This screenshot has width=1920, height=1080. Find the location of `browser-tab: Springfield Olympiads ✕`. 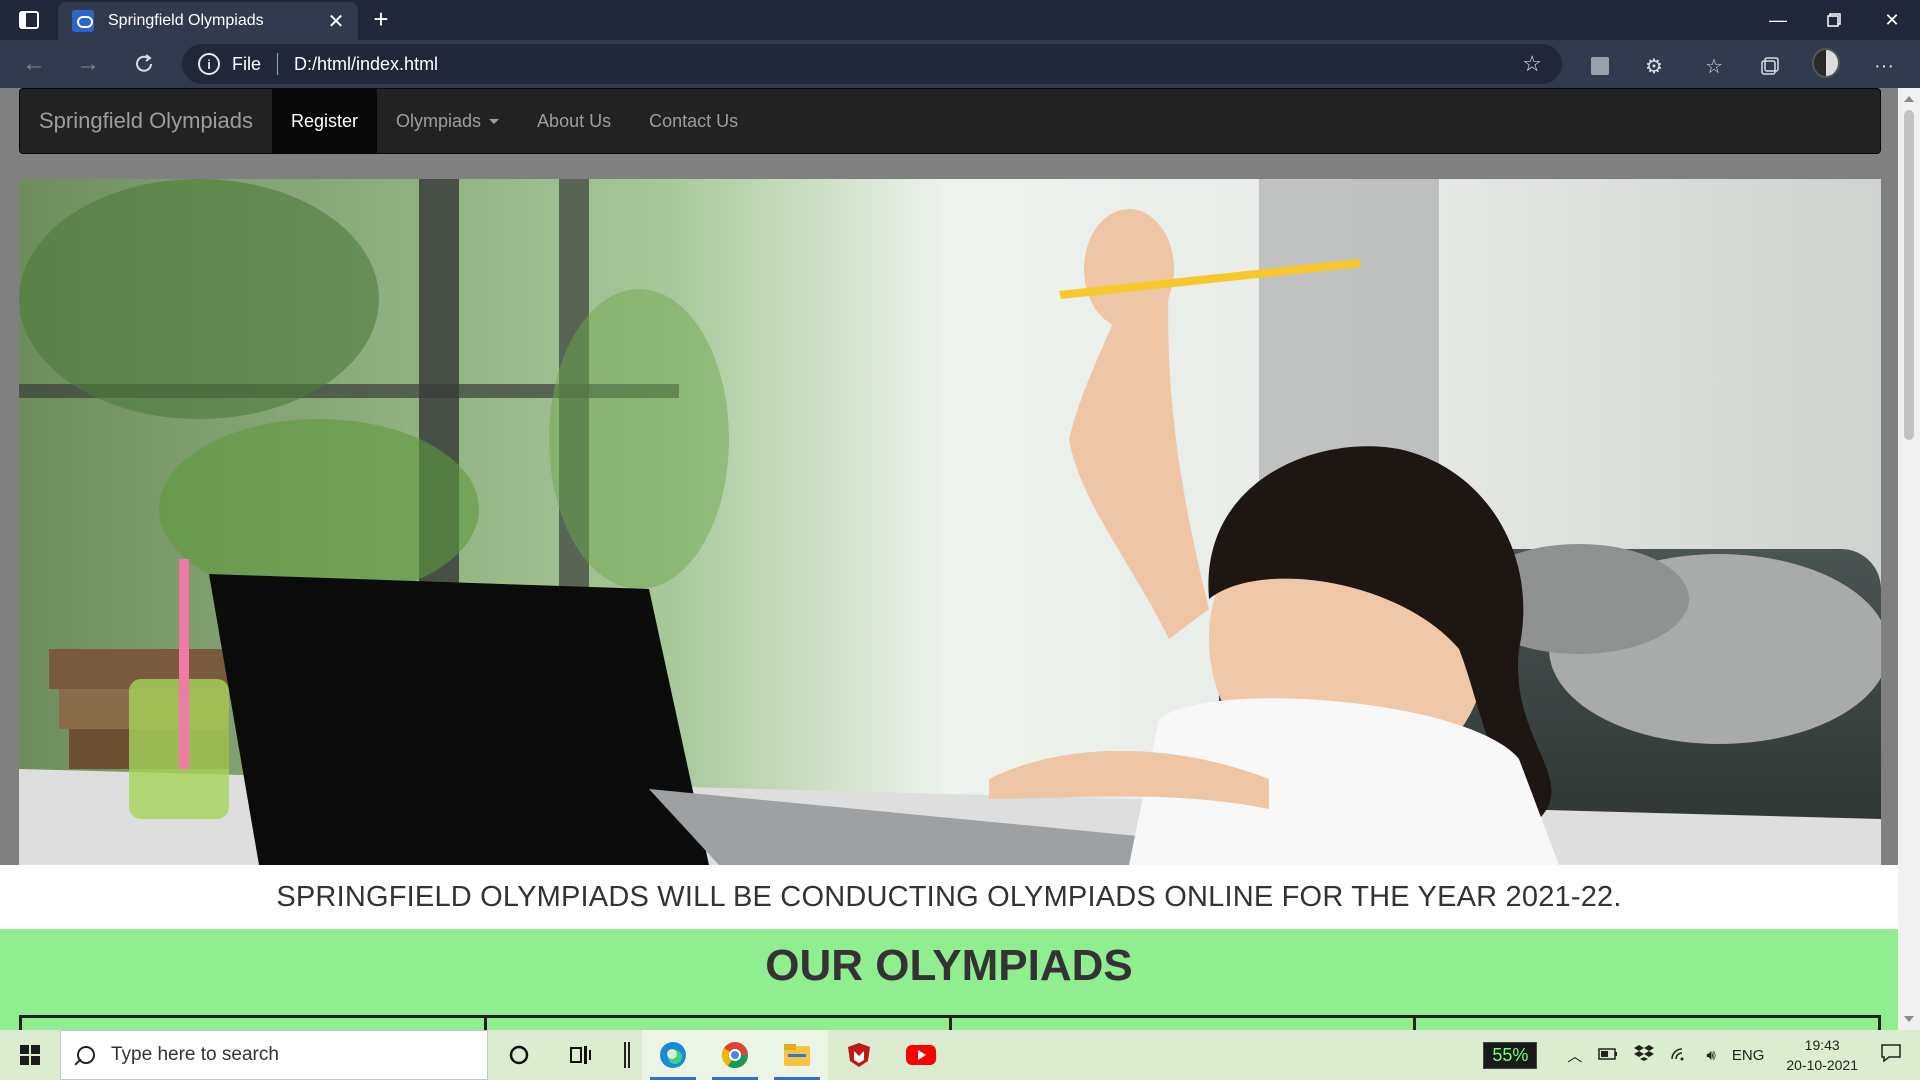

browser-tab: Springfield Olympiads ✕ is located at coordinates (208, 21).